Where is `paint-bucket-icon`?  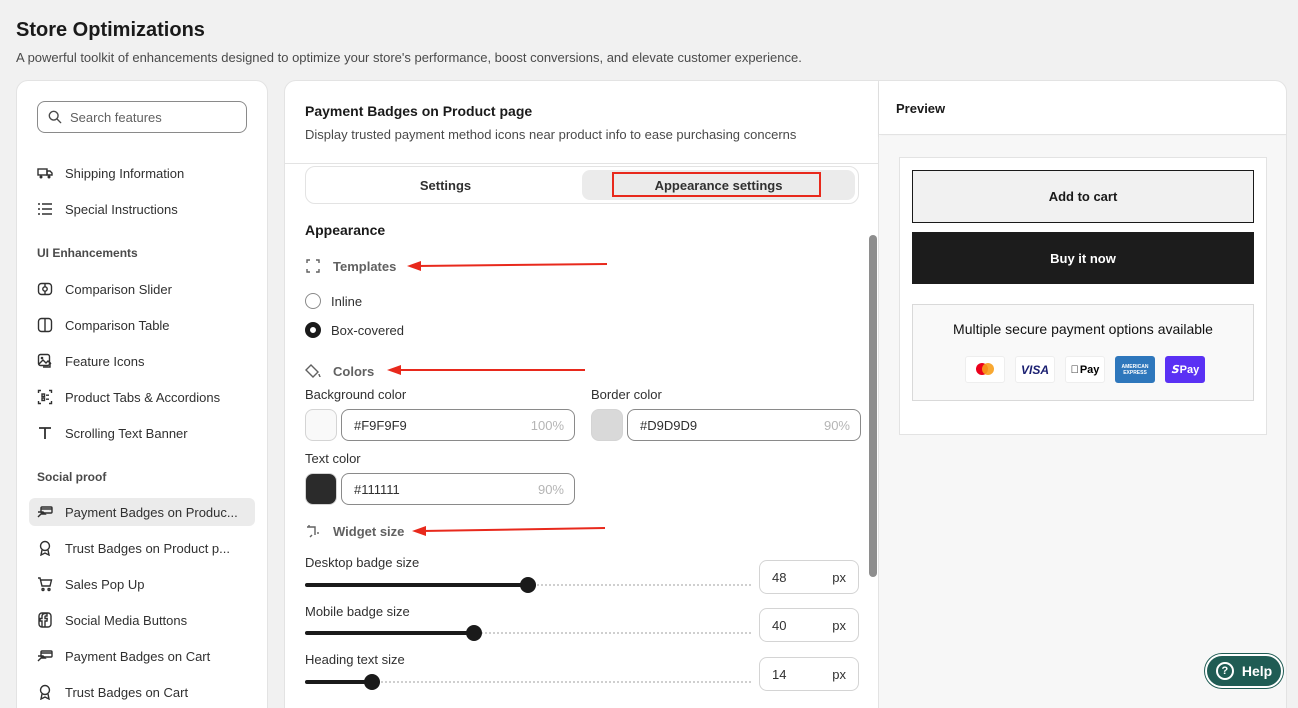 paint-bucket-icon is located at coordinates (314, 371).